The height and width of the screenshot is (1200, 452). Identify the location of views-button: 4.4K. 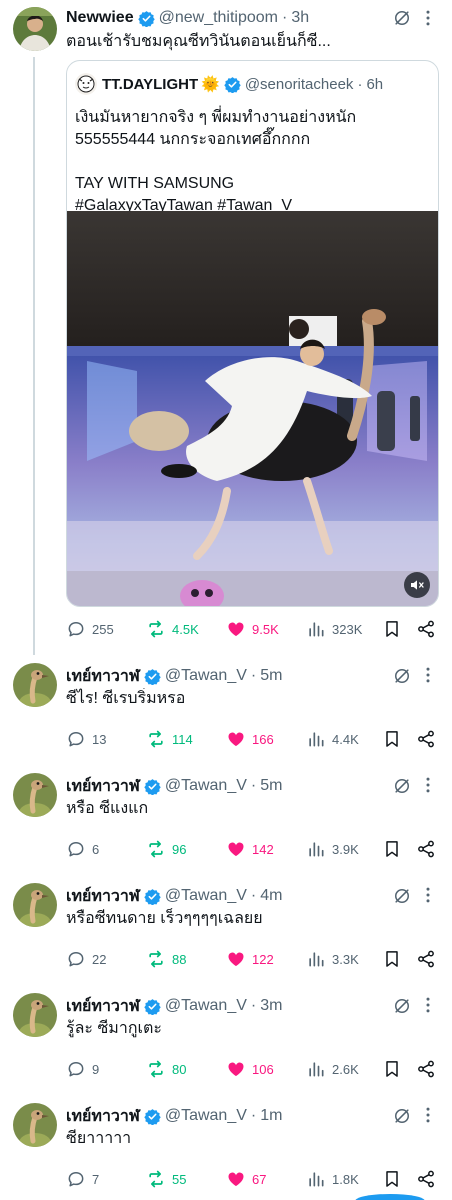
(332, 739).